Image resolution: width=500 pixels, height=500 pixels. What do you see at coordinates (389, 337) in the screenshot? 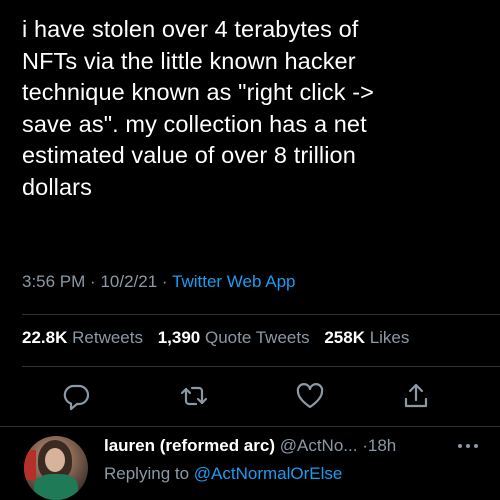
I see `likes-label: Likes` at bounding box center [389, 337].